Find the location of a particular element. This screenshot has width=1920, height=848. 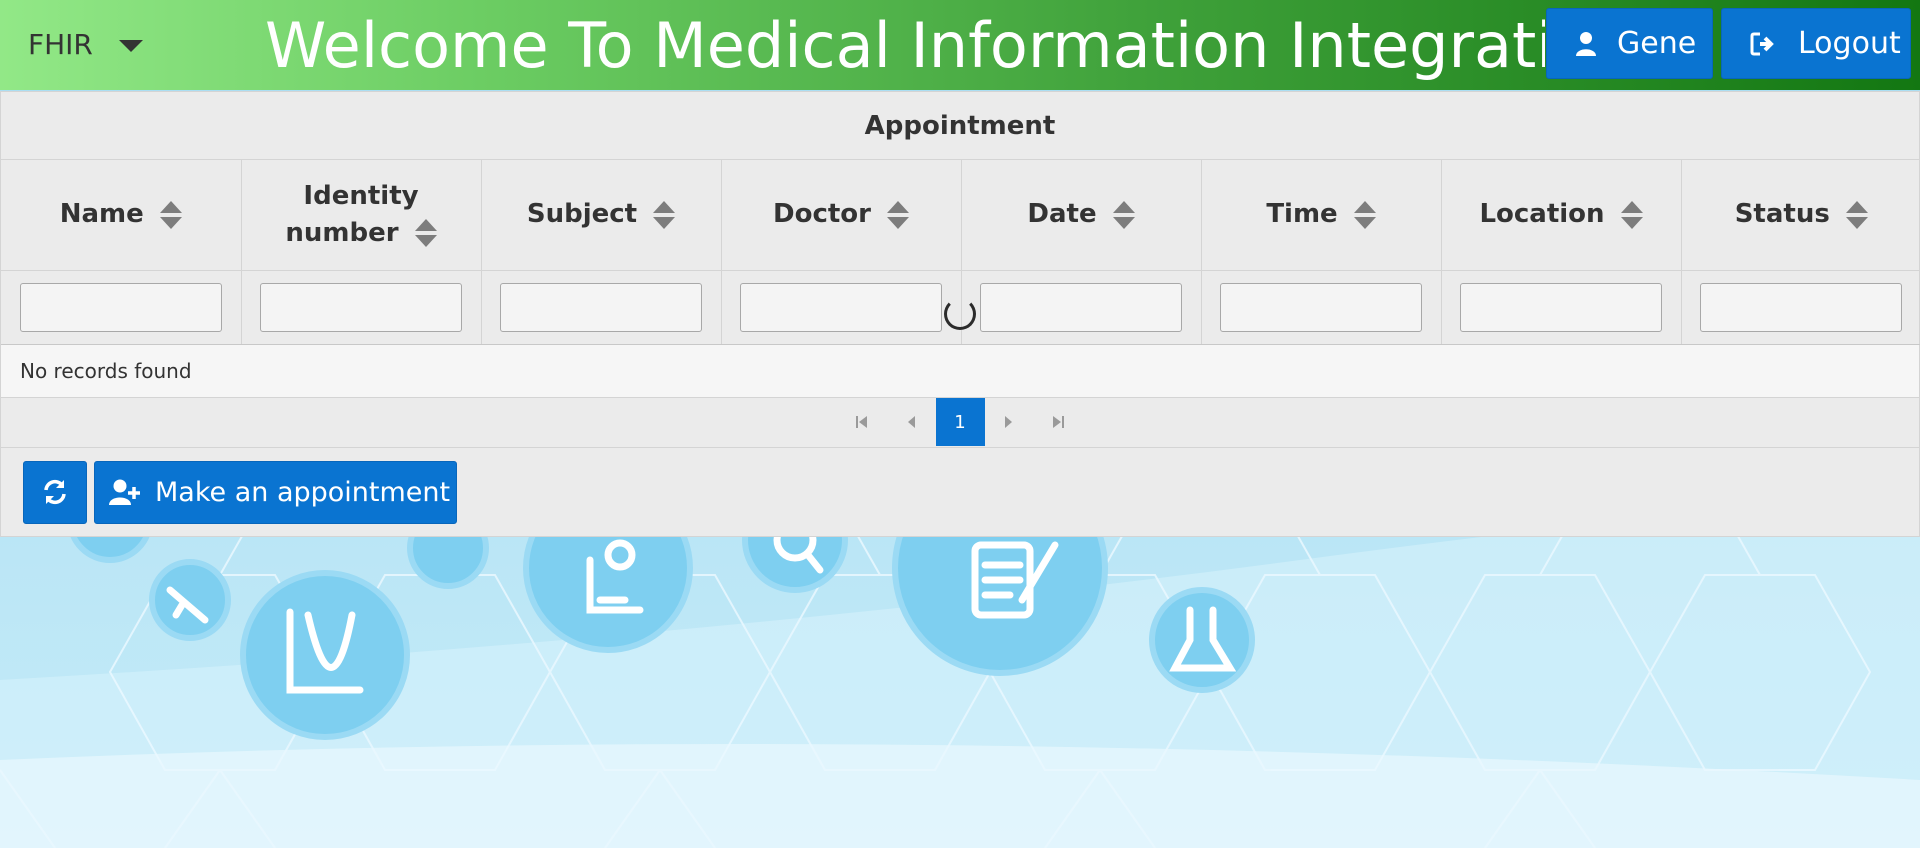

column-header-identity-number: Identity number is located at coordinates (361, 215).